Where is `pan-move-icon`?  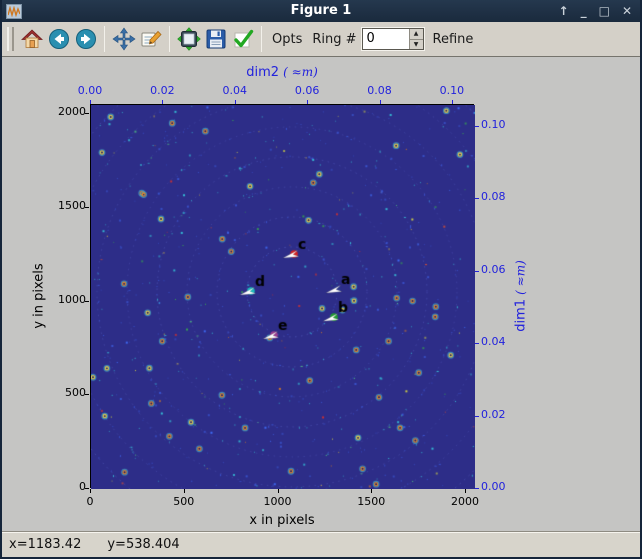 pan-move-icon is located at coordinates (123, 39).